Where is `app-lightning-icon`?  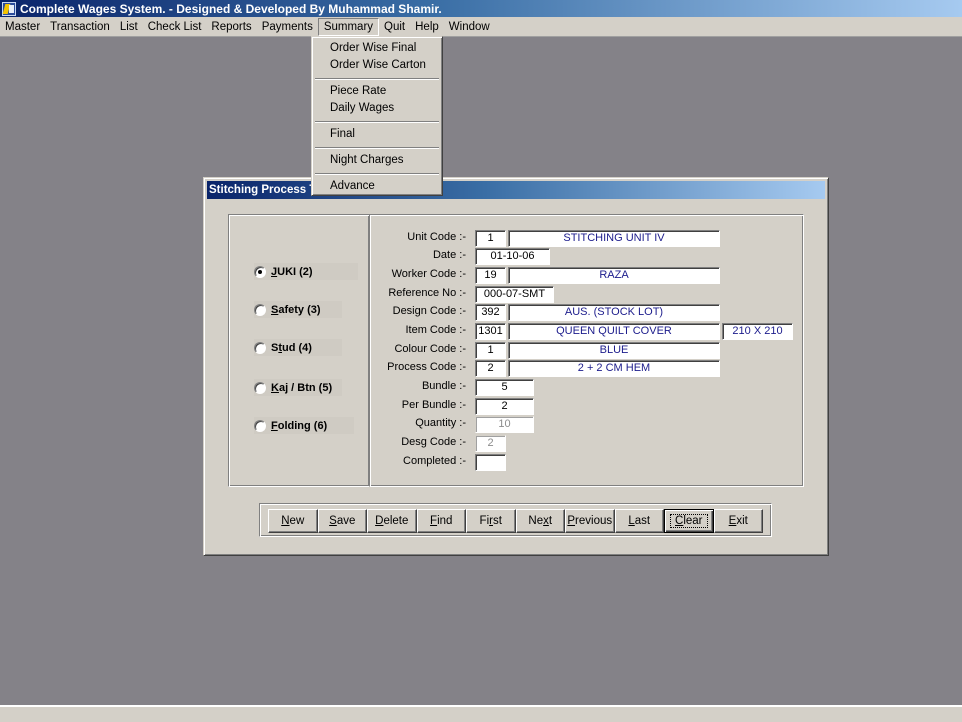
app-lightning-icon is located at coordinates (9, 8).